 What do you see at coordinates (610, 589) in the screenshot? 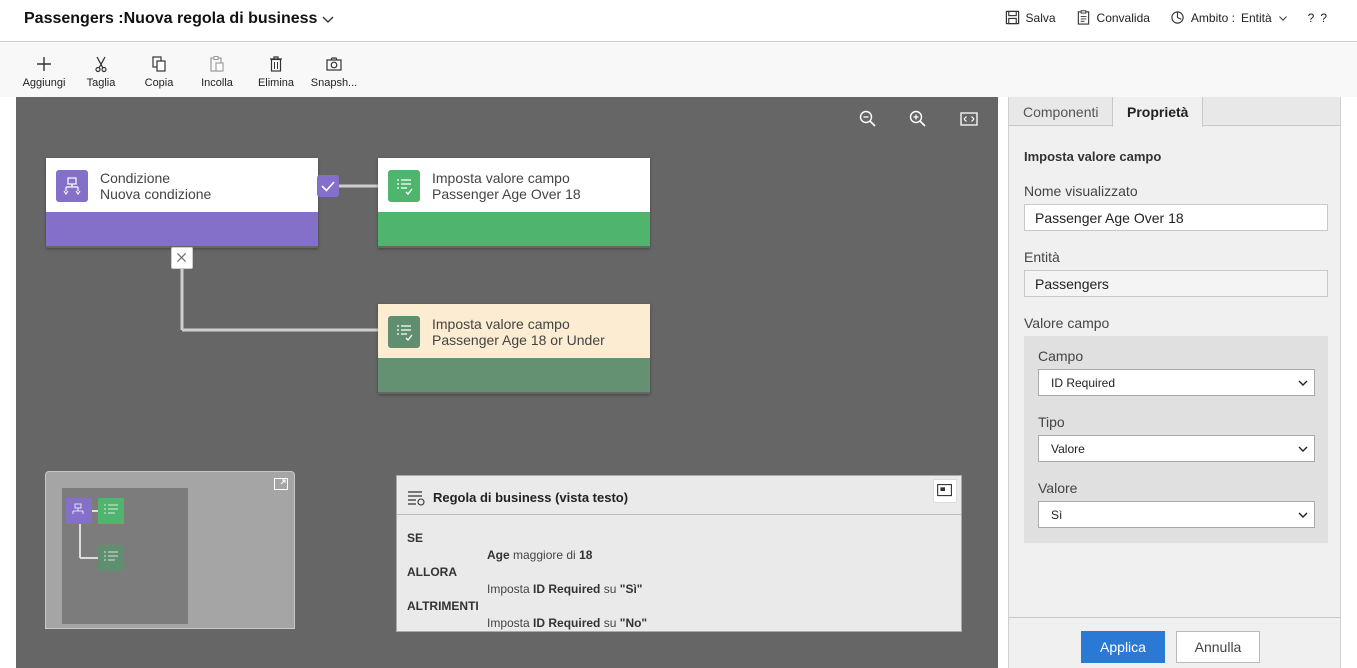
I see `then-mid: su` at bounding box center [610, 589].